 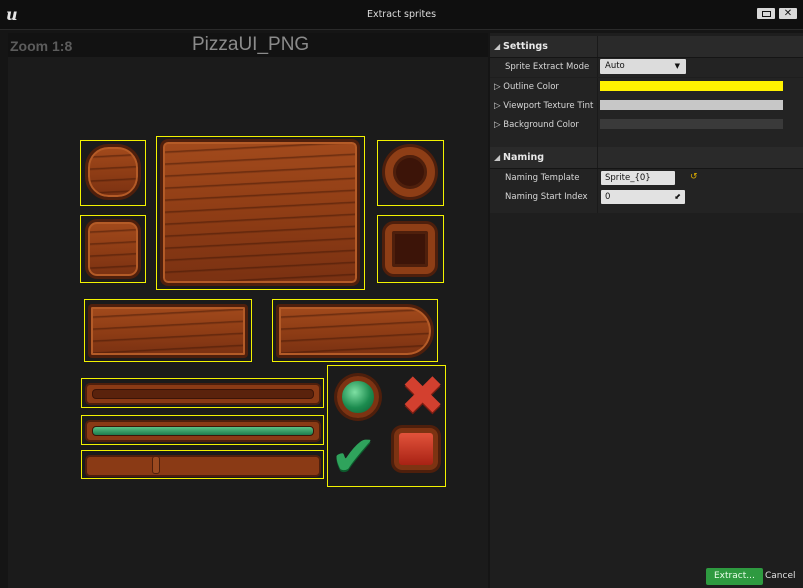 I want to click on sprite-square-frame, so click(x=410, y=249).